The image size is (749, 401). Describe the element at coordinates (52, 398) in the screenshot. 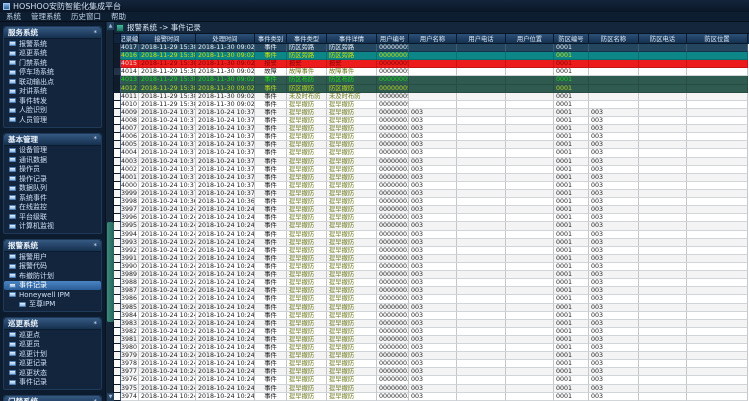

I see `sidebar-section-header: 门禁系统*` at that location.